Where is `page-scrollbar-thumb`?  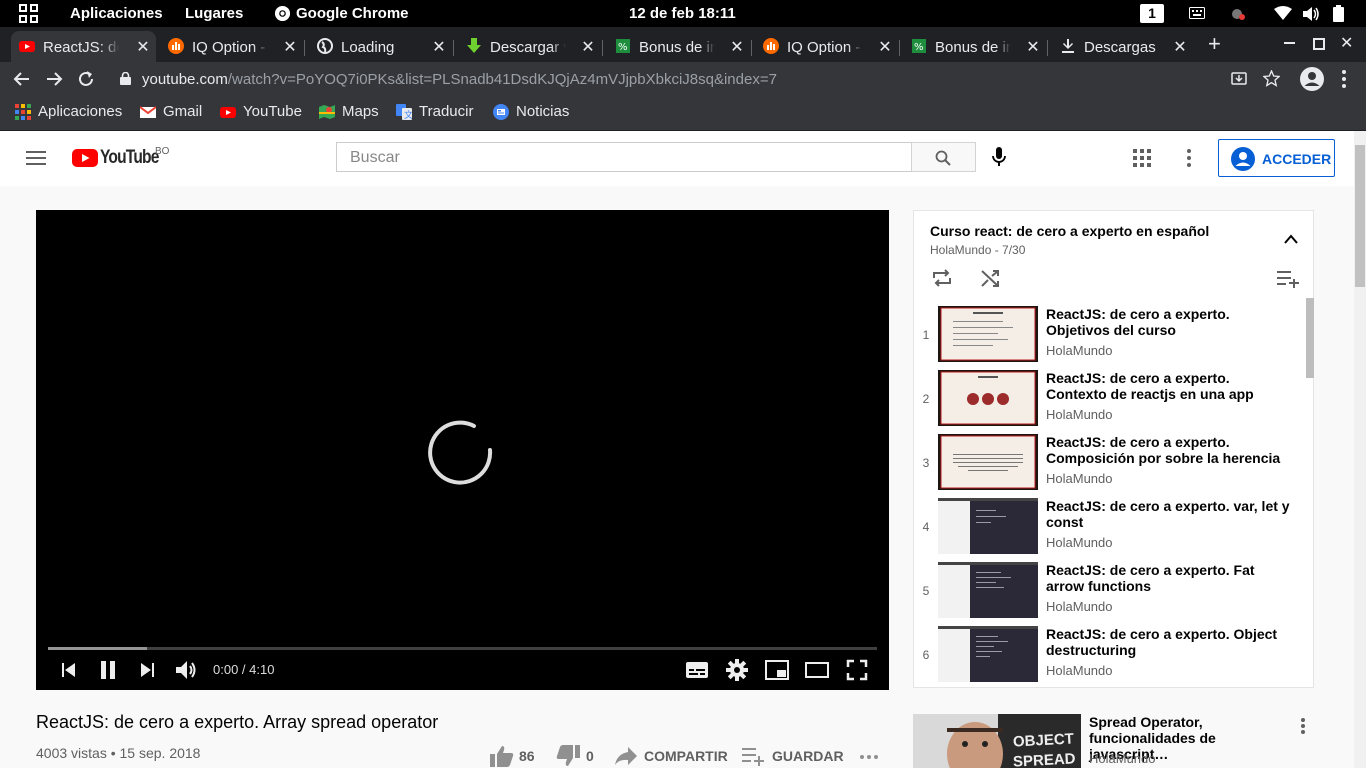
page-scrollbar-thumb is located at coordinates (1360, 216).